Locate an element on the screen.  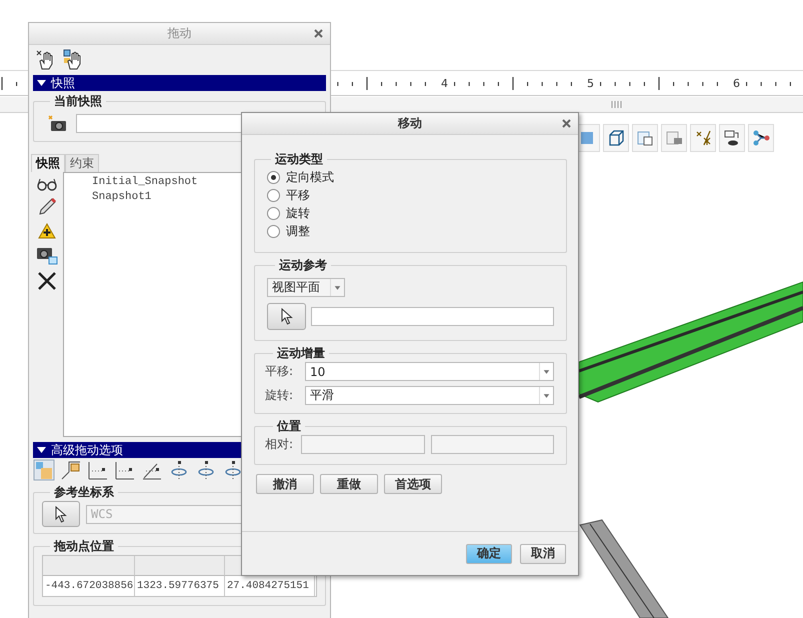
cube-icon is located at coordinates (616, 138).